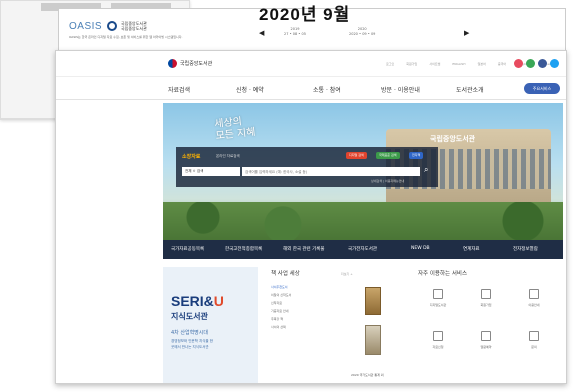 Image resolution: width=575 pixels, height=392 pixels. I want to click on util-link: 로그인, so click(390, 64).